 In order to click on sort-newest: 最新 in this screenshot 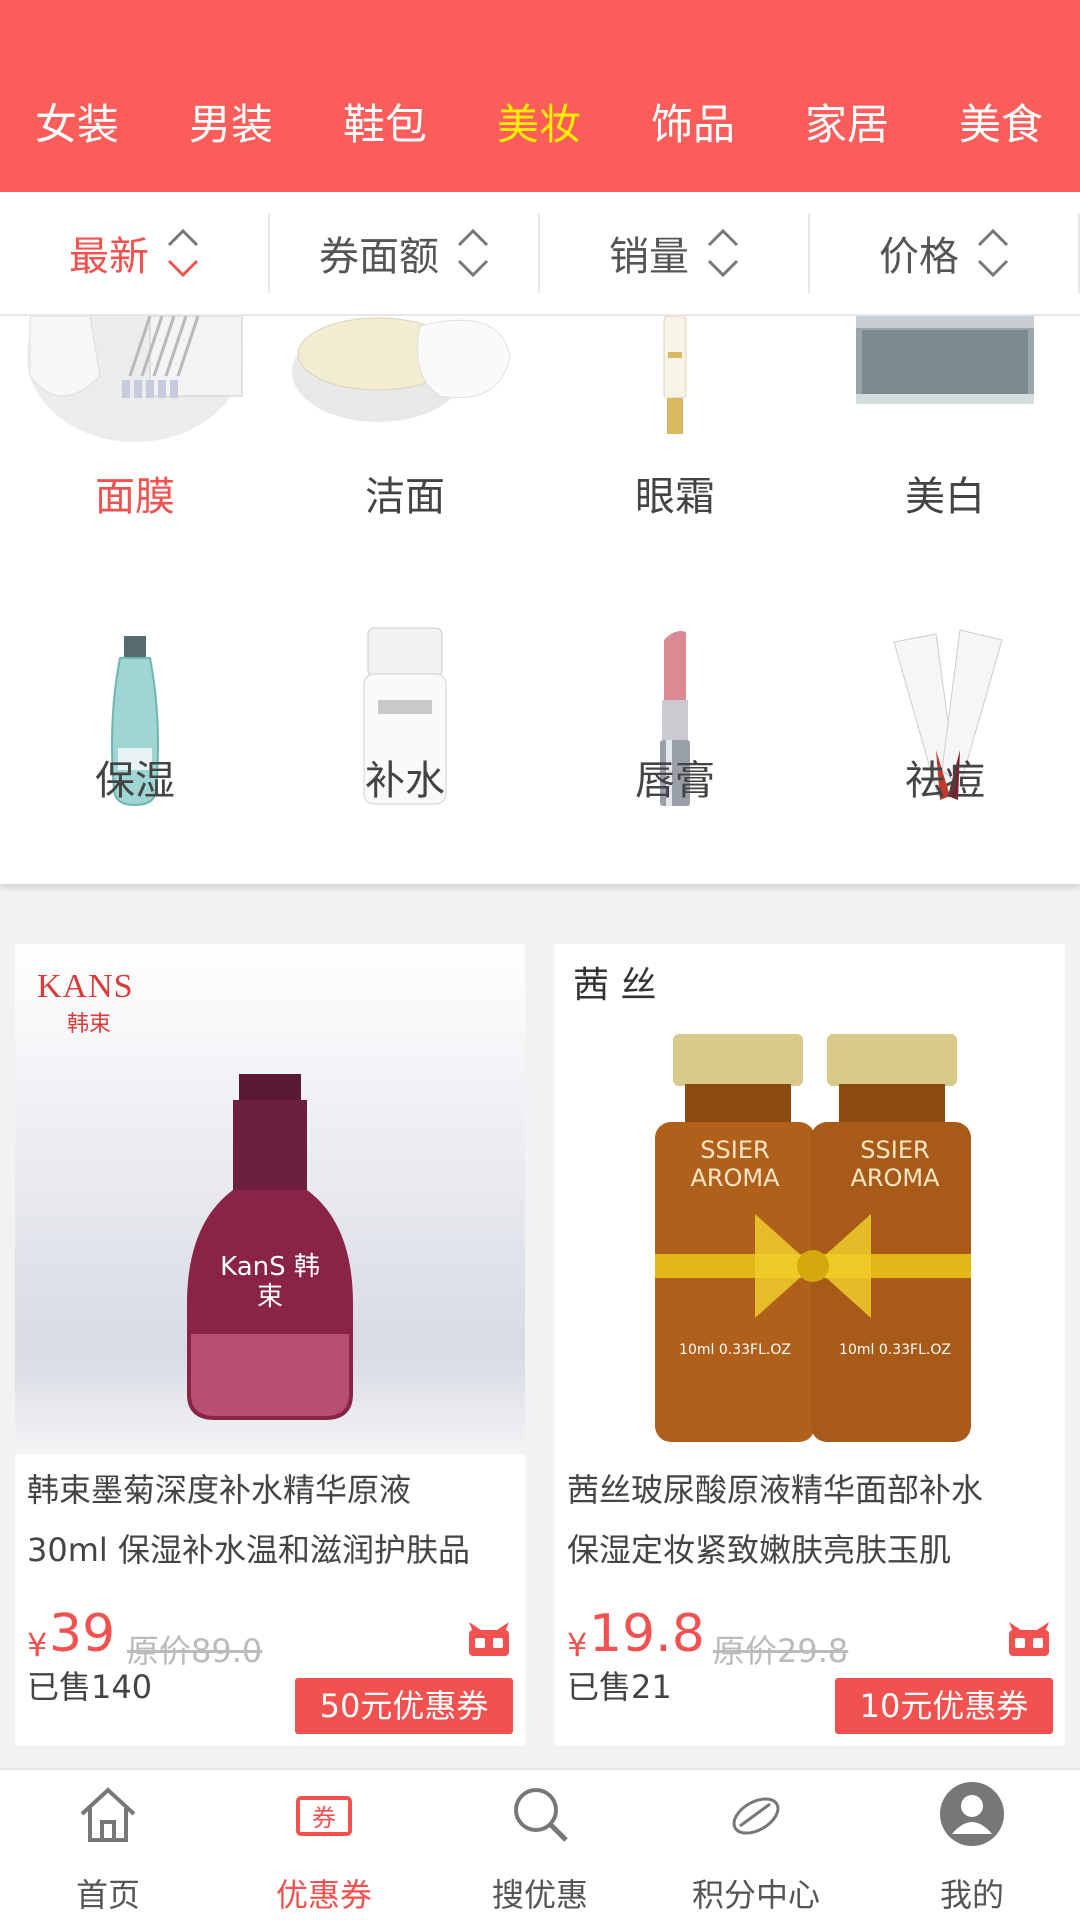, I will do `click(135, 253)`.